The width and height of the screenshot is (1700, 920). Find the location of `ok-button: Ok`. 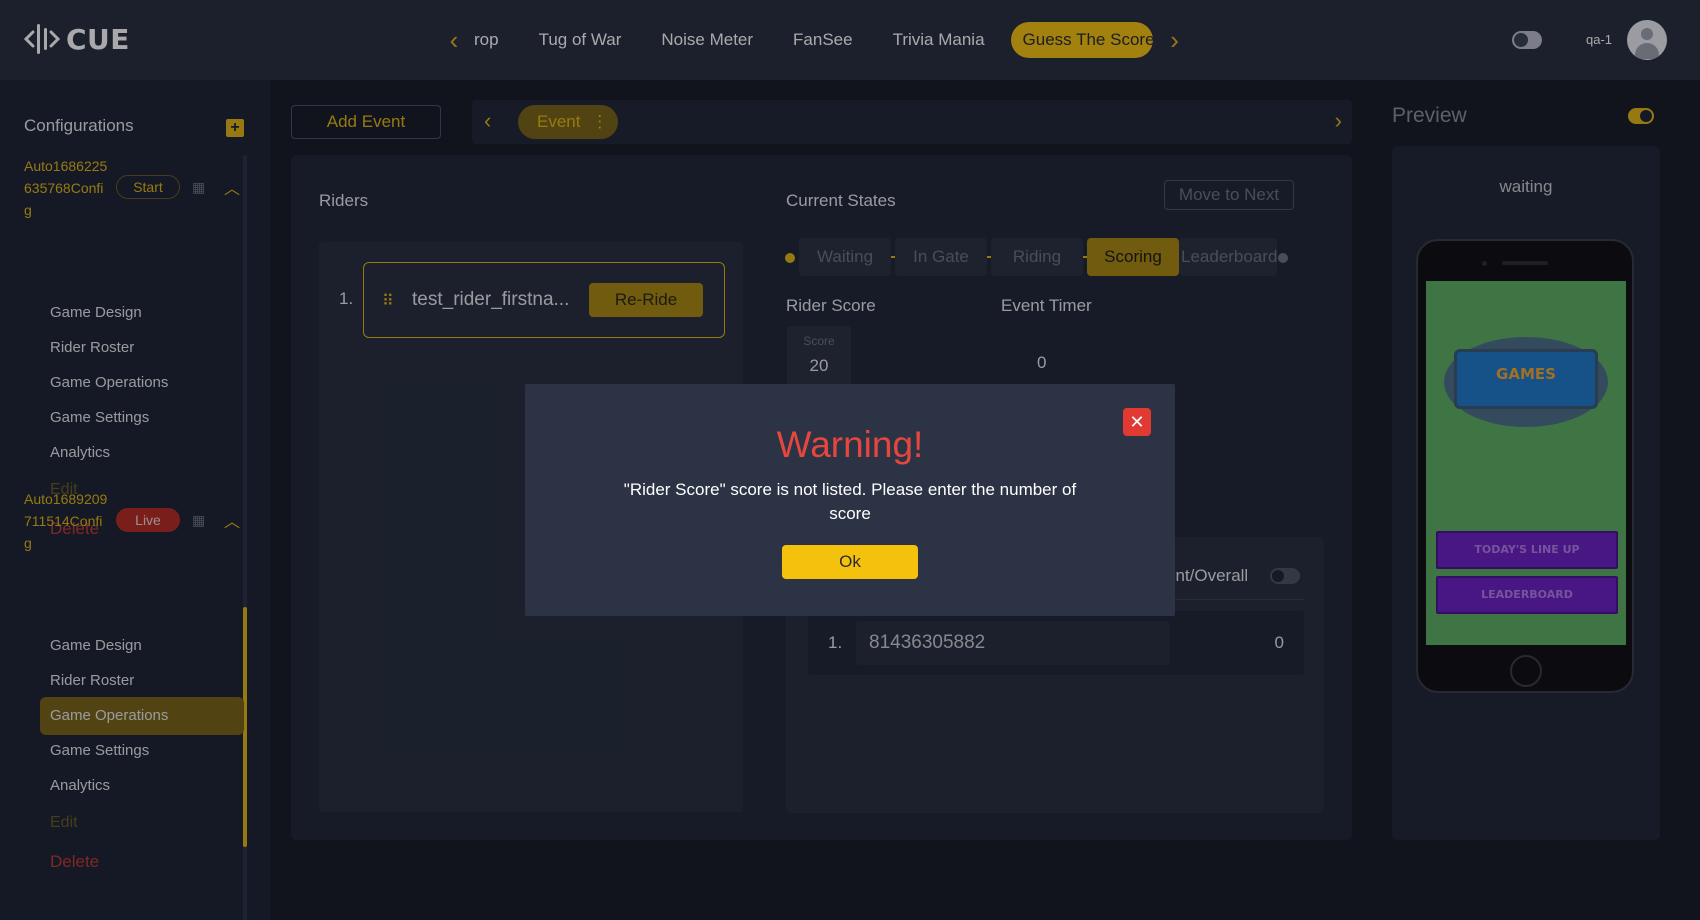

ok-button: Ok is located at coordinates (850, 562).